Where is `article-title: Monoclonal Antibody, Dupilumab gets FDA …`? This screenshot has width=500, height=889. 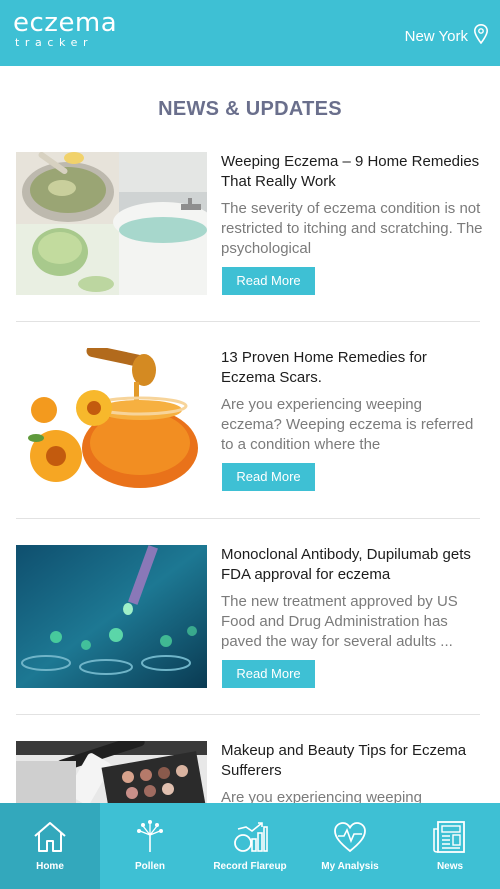 article-title: Monoclonal Antibody, Dupilumab gets FDA … is located at coordinates (352, 565).